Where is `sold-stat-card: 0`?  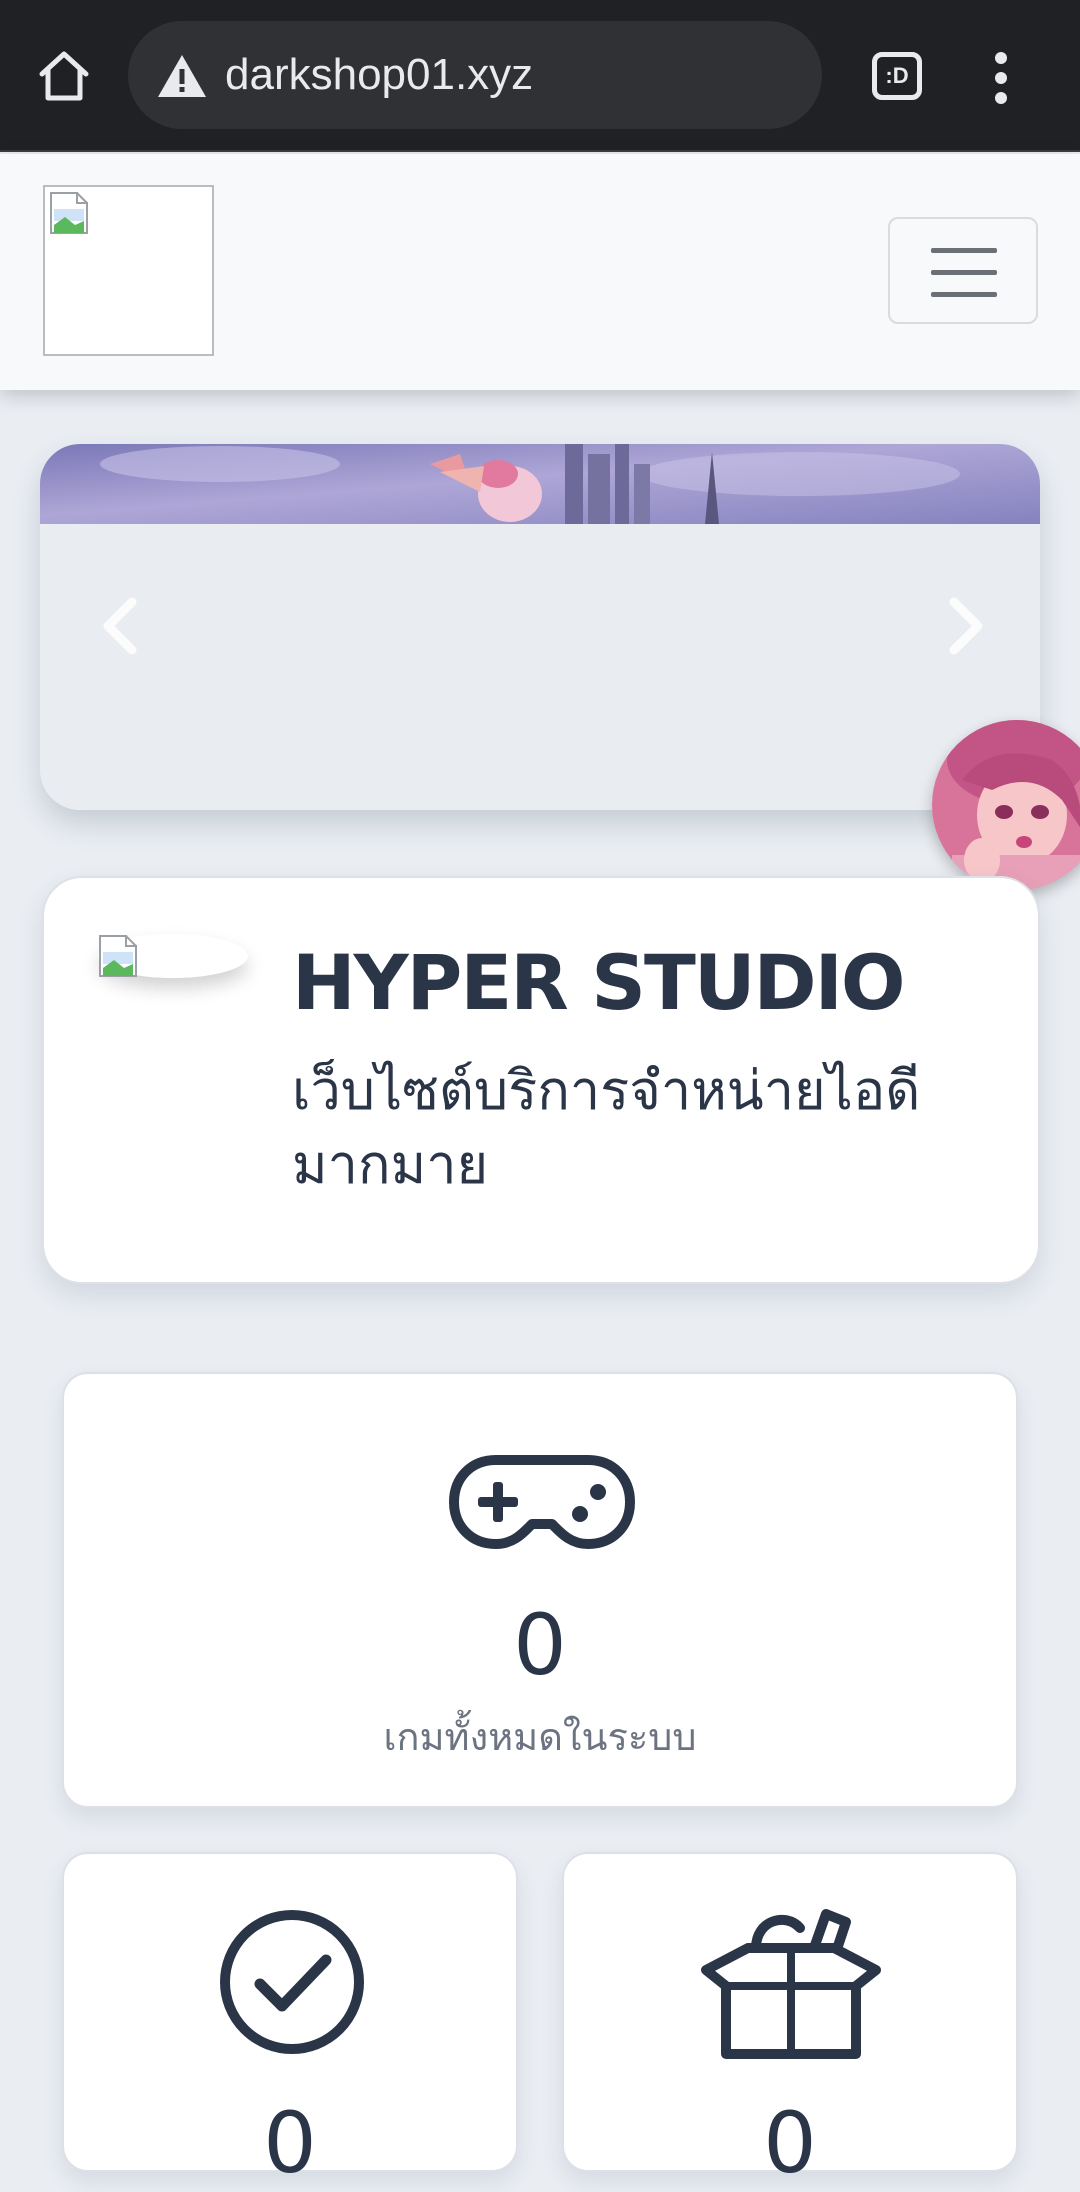 sold-stat-card: 0 is located at coordinates (290, 2022).